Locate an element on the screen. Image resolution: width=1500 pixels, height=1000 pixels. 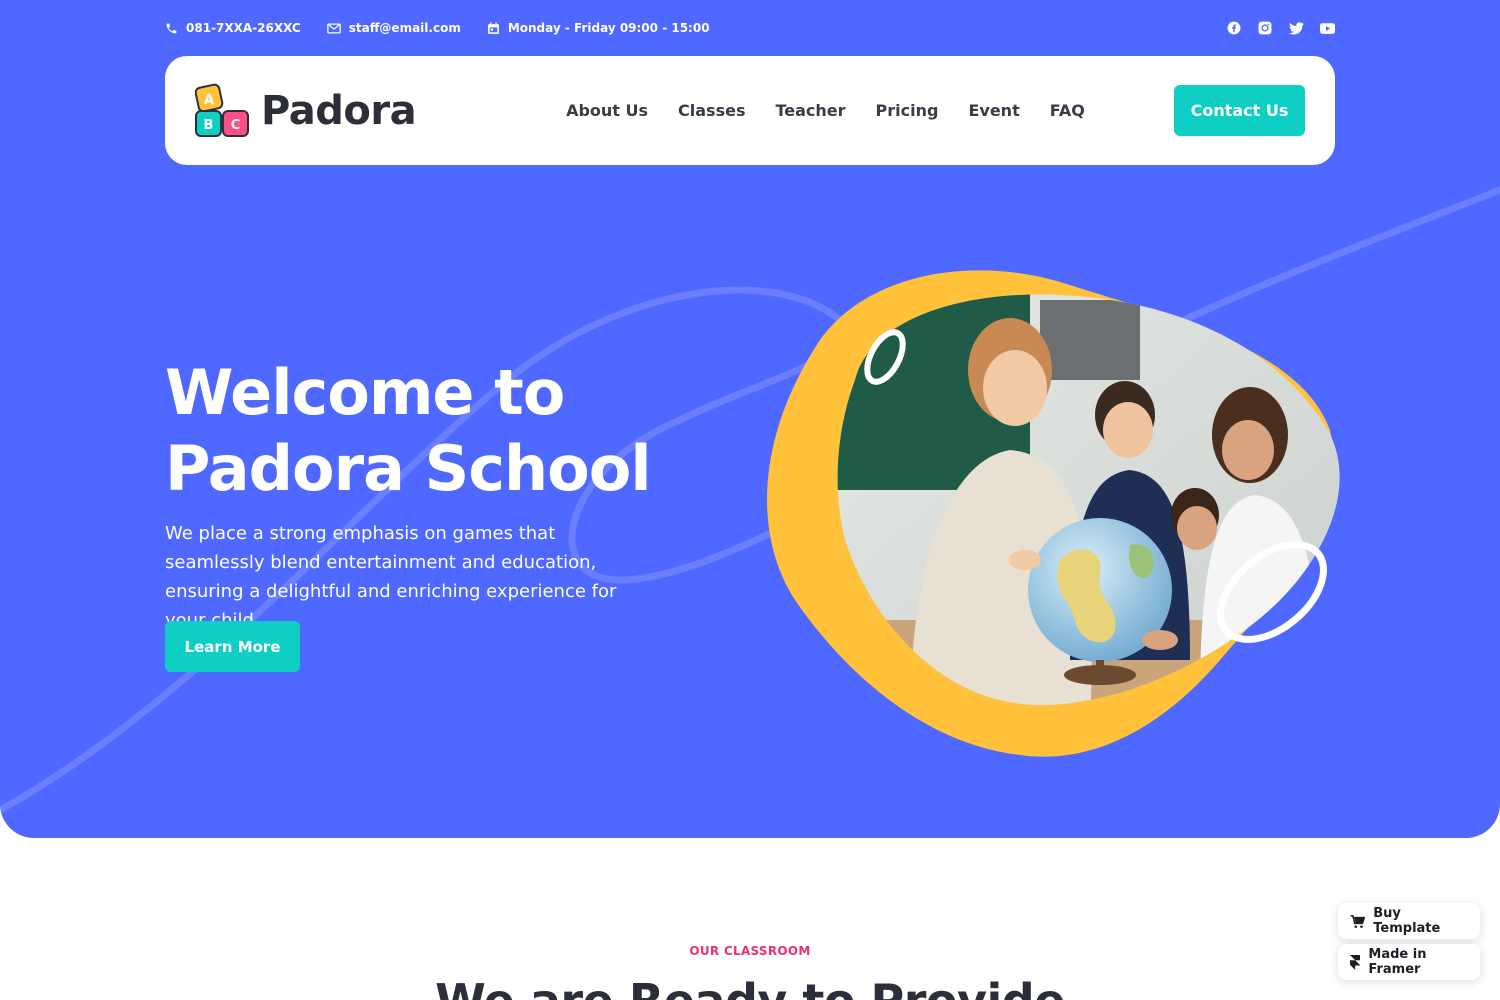
hero-title-line1: Welcome to is located at coordinates (365, 392).